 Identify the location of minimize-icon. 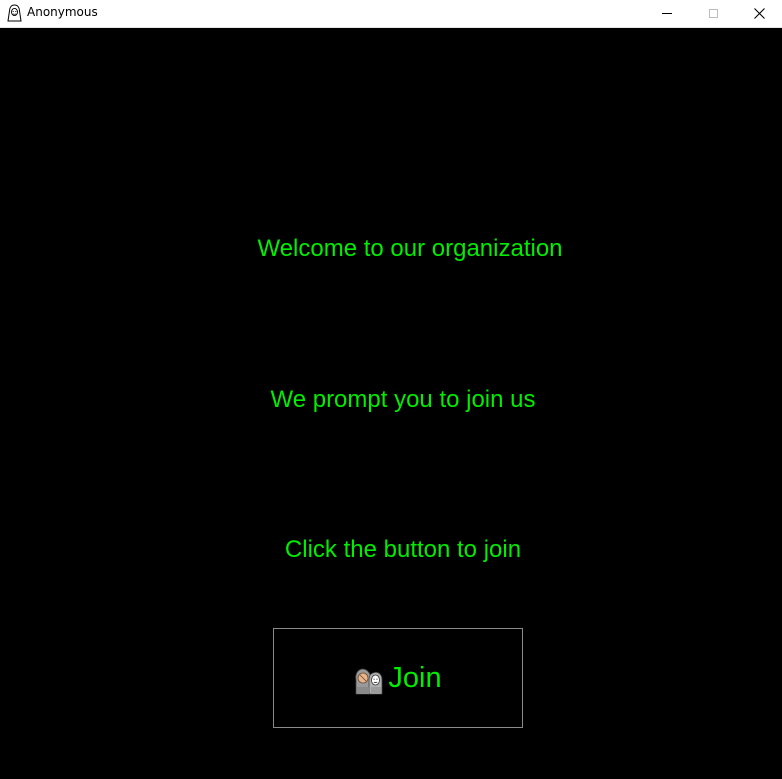
(667, 13).